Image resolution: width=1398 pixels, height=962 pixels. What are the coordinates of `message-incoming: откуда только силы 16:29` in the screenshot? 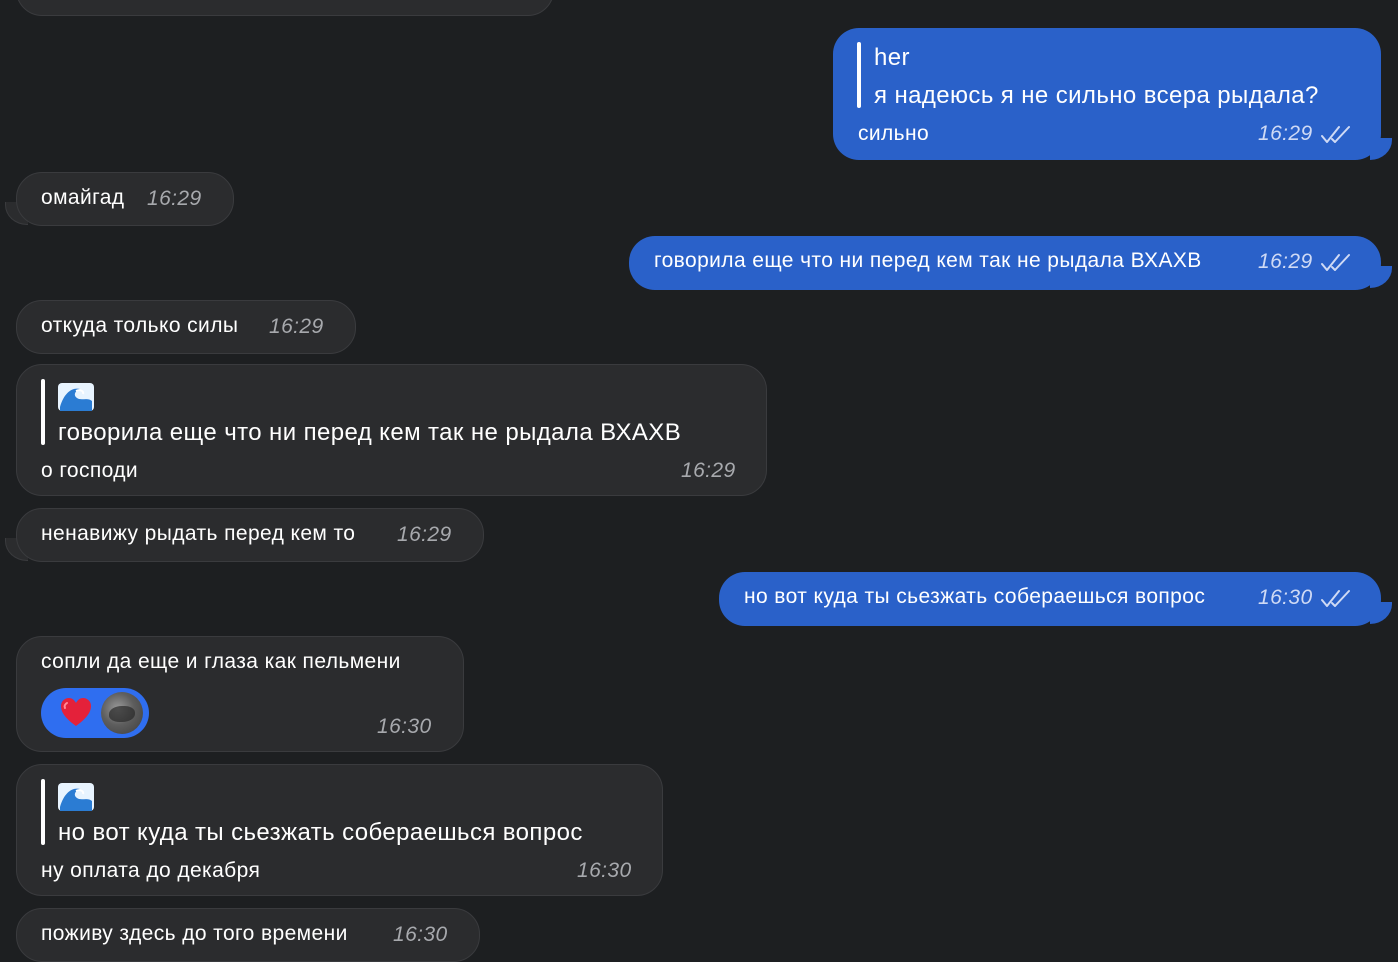 It's located at (186, 327).